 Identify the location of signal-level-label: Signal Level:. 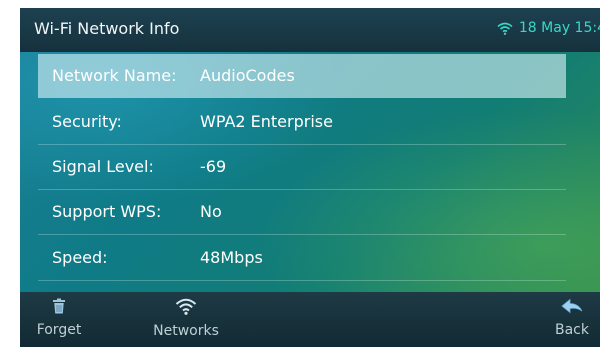
(103, 166).